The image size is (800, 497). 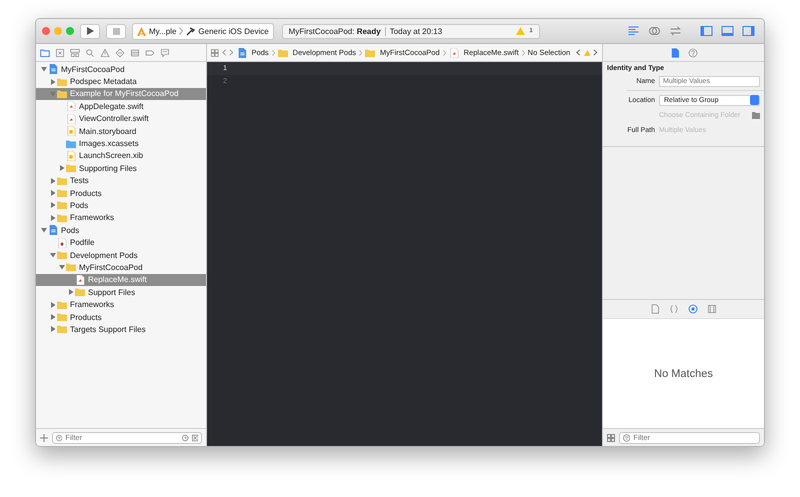 What do you see at coordinates (44, 438) in the screenshot?
I see `add-icon` at bounding box center [44, 438].